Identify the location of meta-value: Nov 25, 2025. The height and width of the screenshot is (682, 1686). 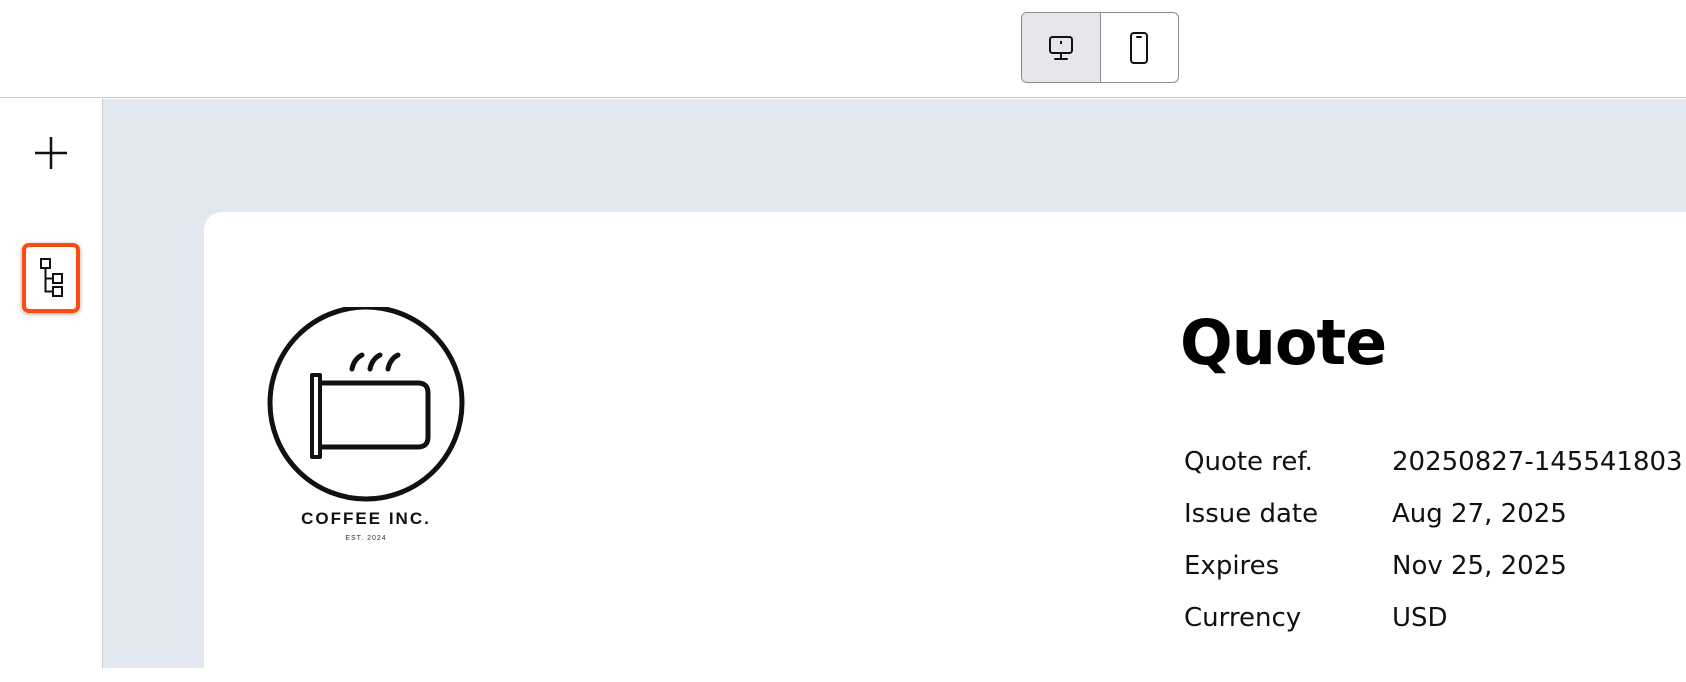
(1479, 566).